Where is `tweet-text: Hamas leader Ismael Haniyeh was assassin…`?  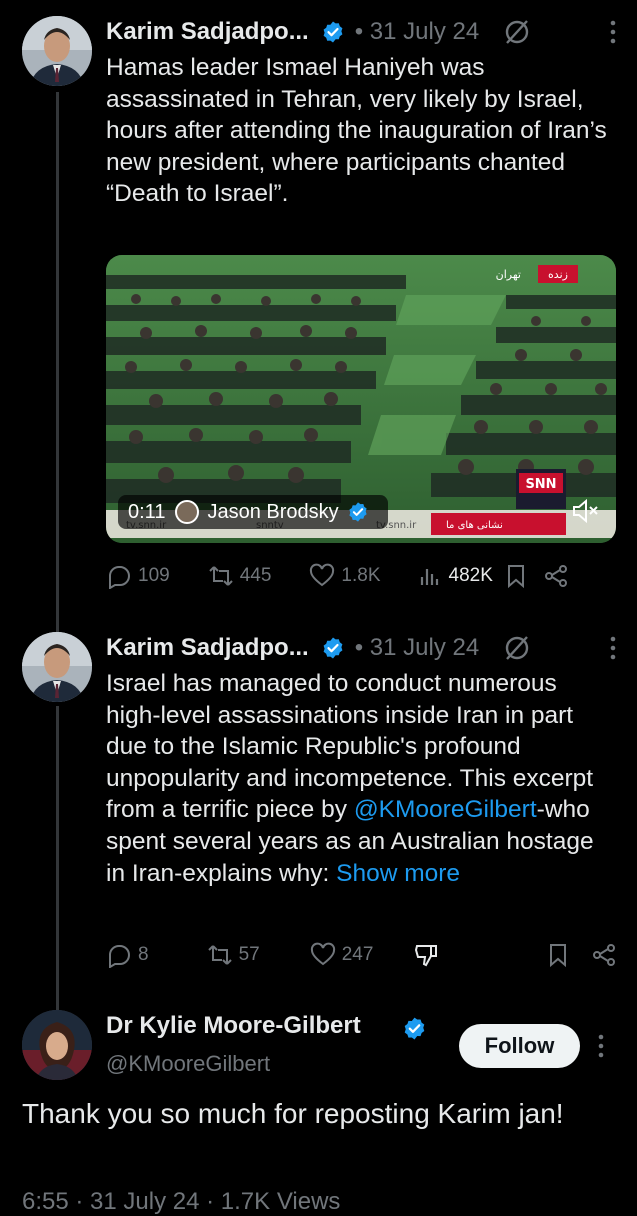
tweet-text: Hamas leader Ismael Haniyeh was assassin… is located at coordinates (356, 131).